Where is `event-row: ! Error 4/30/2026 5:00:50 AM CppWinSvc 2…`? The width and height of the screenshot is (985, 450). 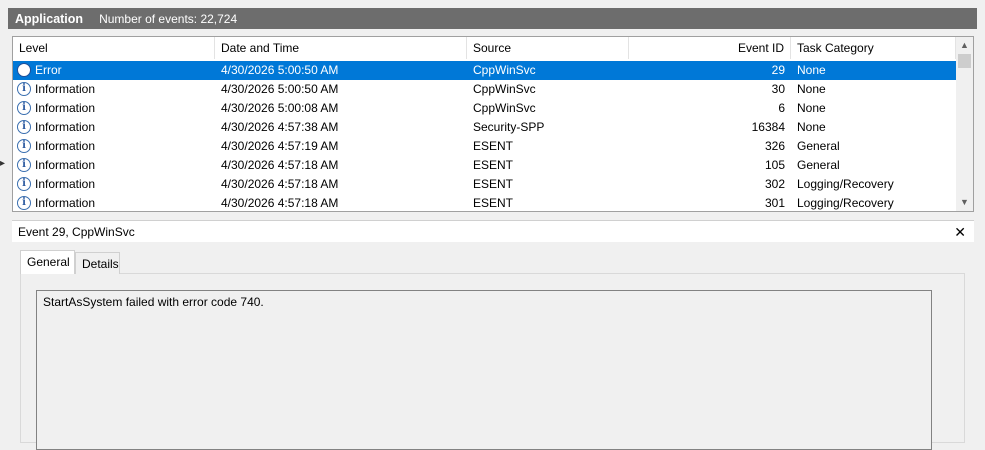
event-row: ! Error 4/30/2026 5:00:50 AM CppWinSvc 2… is located at coordinates (484, 70).